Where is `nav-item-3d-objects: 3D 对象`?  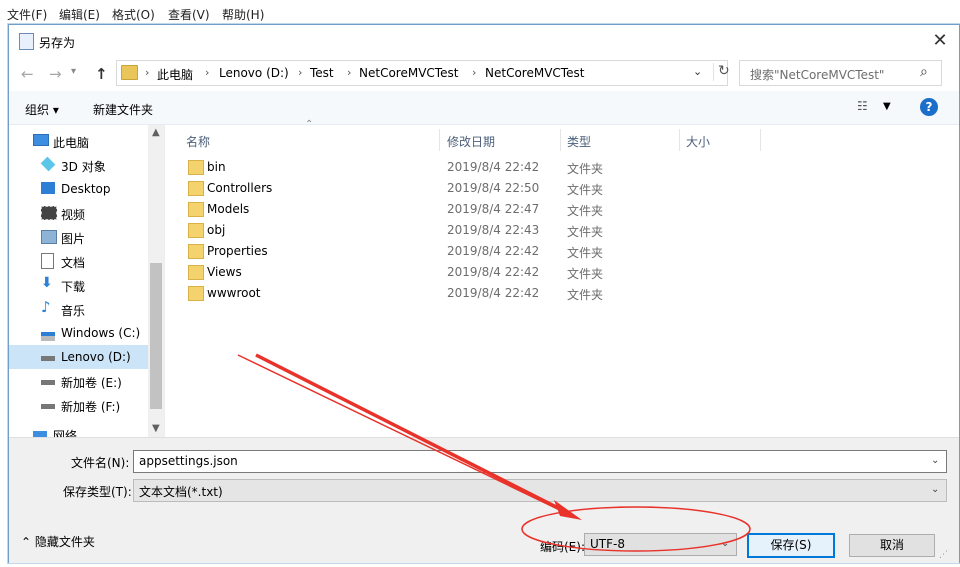 nav-item-3d-objects: 3D 对象 is located at coordinates (78, 165).